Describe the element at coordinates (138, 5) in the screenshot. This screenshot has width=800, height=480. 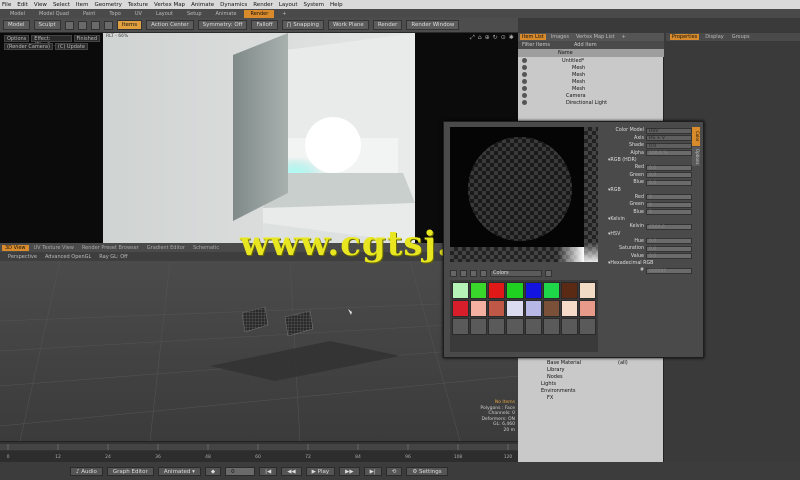
I see `menu-texture: Texture` at that location.